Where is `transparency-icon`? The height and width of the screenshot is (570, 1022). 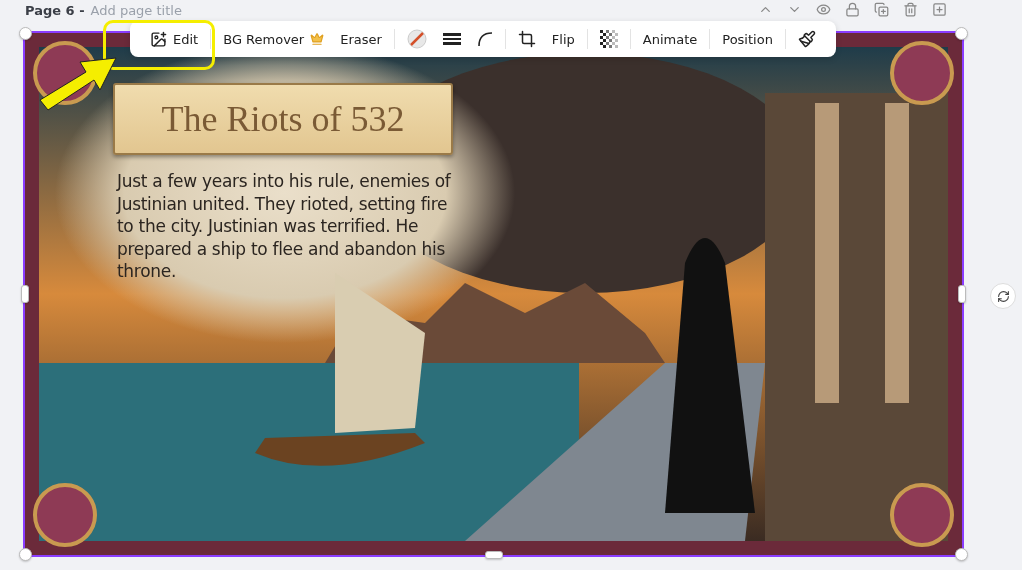 transparency-icon is located at coordinates (608, 39).